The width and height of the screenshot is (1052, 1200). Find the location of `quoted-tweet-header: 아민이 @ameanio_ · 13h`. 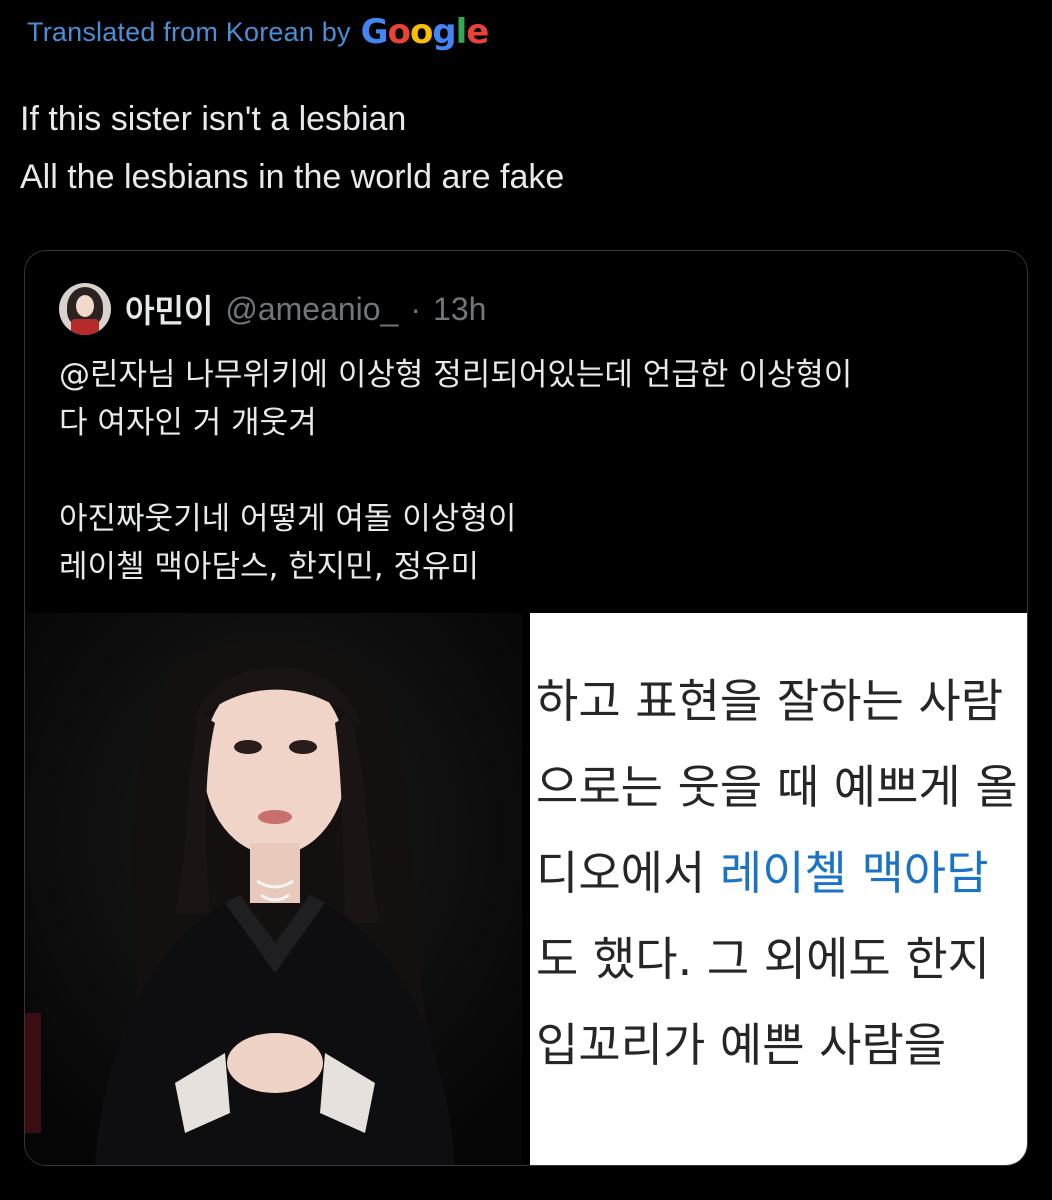

quoted-tweet-header: 아민이 @ameanio_ · 13h is located at coordinates (272, 309).